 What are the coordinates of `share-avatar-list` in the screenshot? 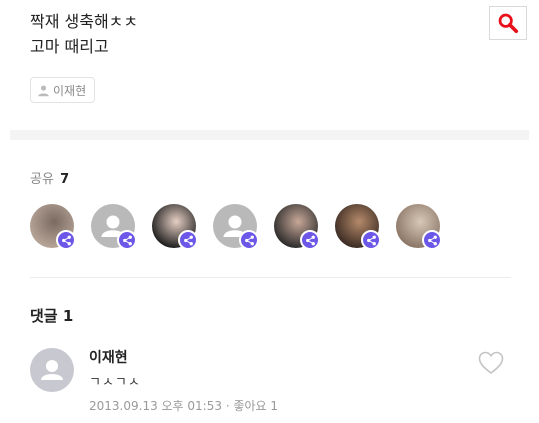 It's located at (240, 229).